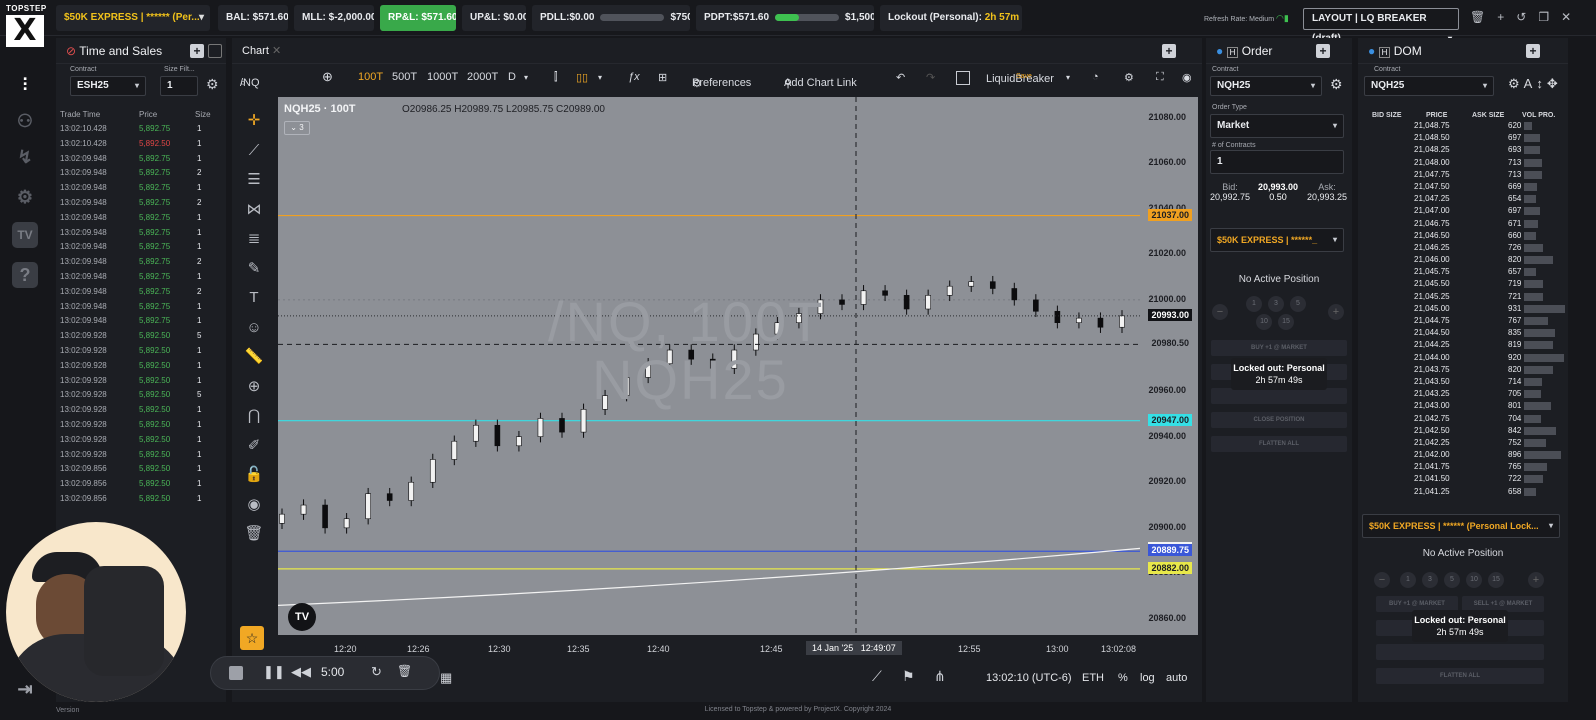 The width and height of the screenshot is (1596, 720). Describe the element at coordinates (254, 180) in the screenshot. I see `horizontal-lines-icon: ☰` at that location.